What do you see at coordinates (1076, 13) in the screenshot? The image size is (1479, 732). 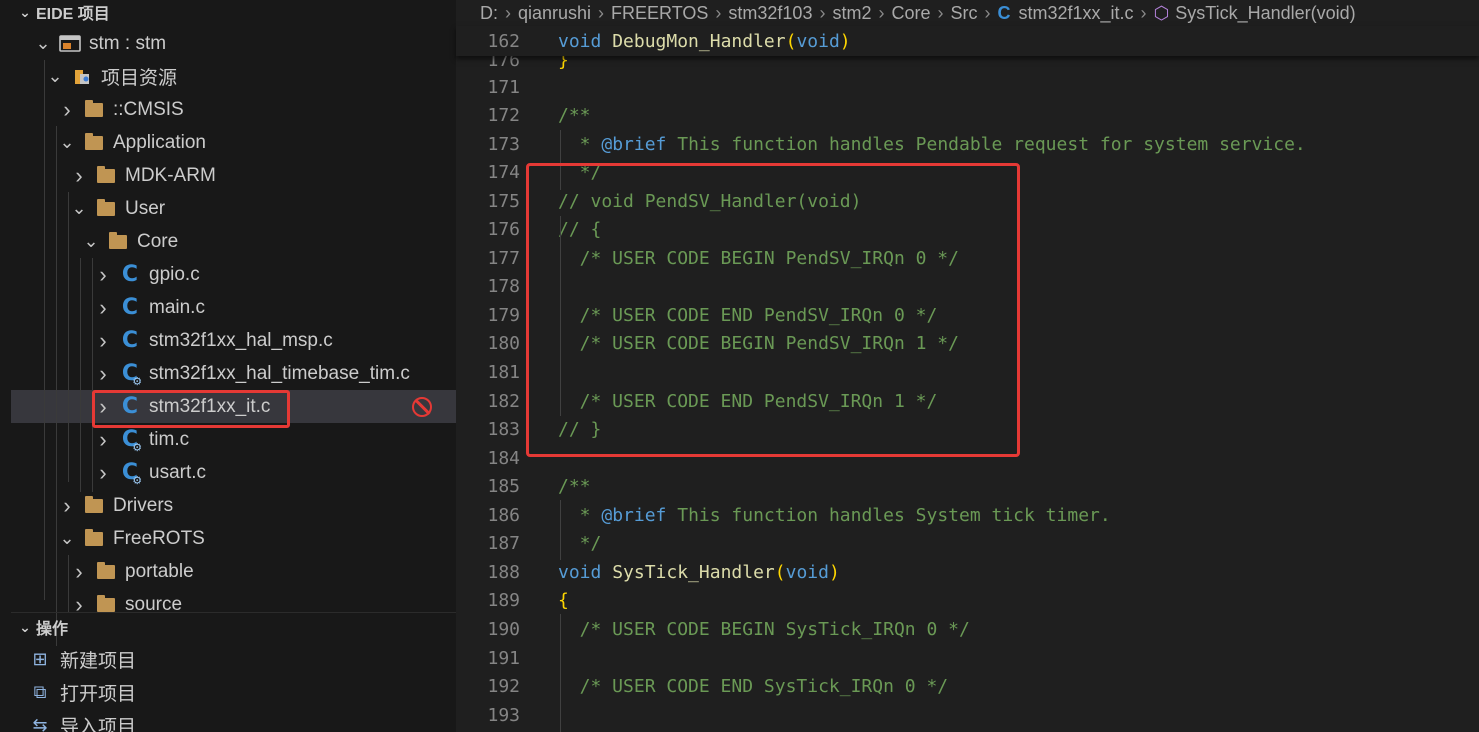 I see `breadcrumb-item: stm32f1xx_it.c` at bounding box center [1076, 13].